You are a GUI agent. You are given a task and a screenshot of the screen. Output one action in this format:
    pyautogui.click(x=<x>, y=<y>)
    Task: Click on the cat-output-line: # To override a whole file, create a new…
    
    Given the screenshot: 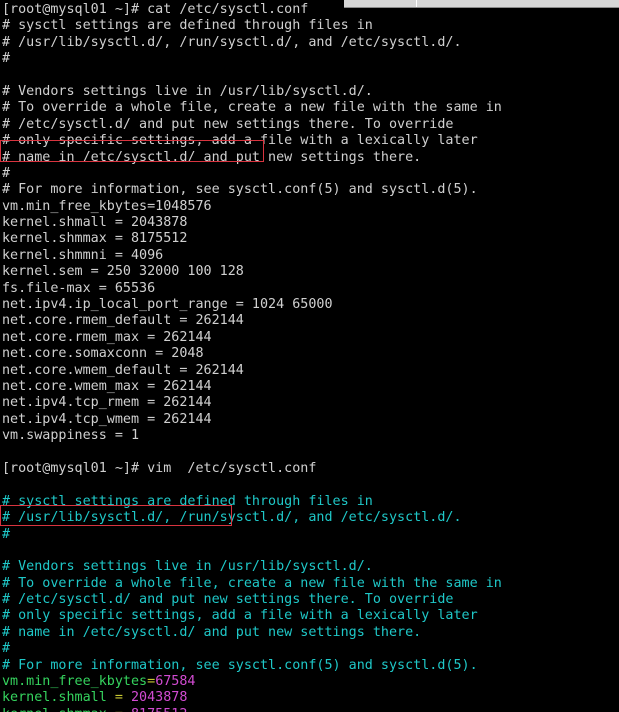 What is the action you would take?
    pyautogui.click(x=252, y=108)
    